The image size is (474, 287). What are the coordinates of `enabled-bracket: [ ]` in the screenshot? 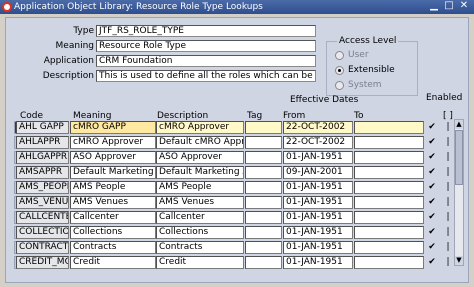 It's located at (448, 116).